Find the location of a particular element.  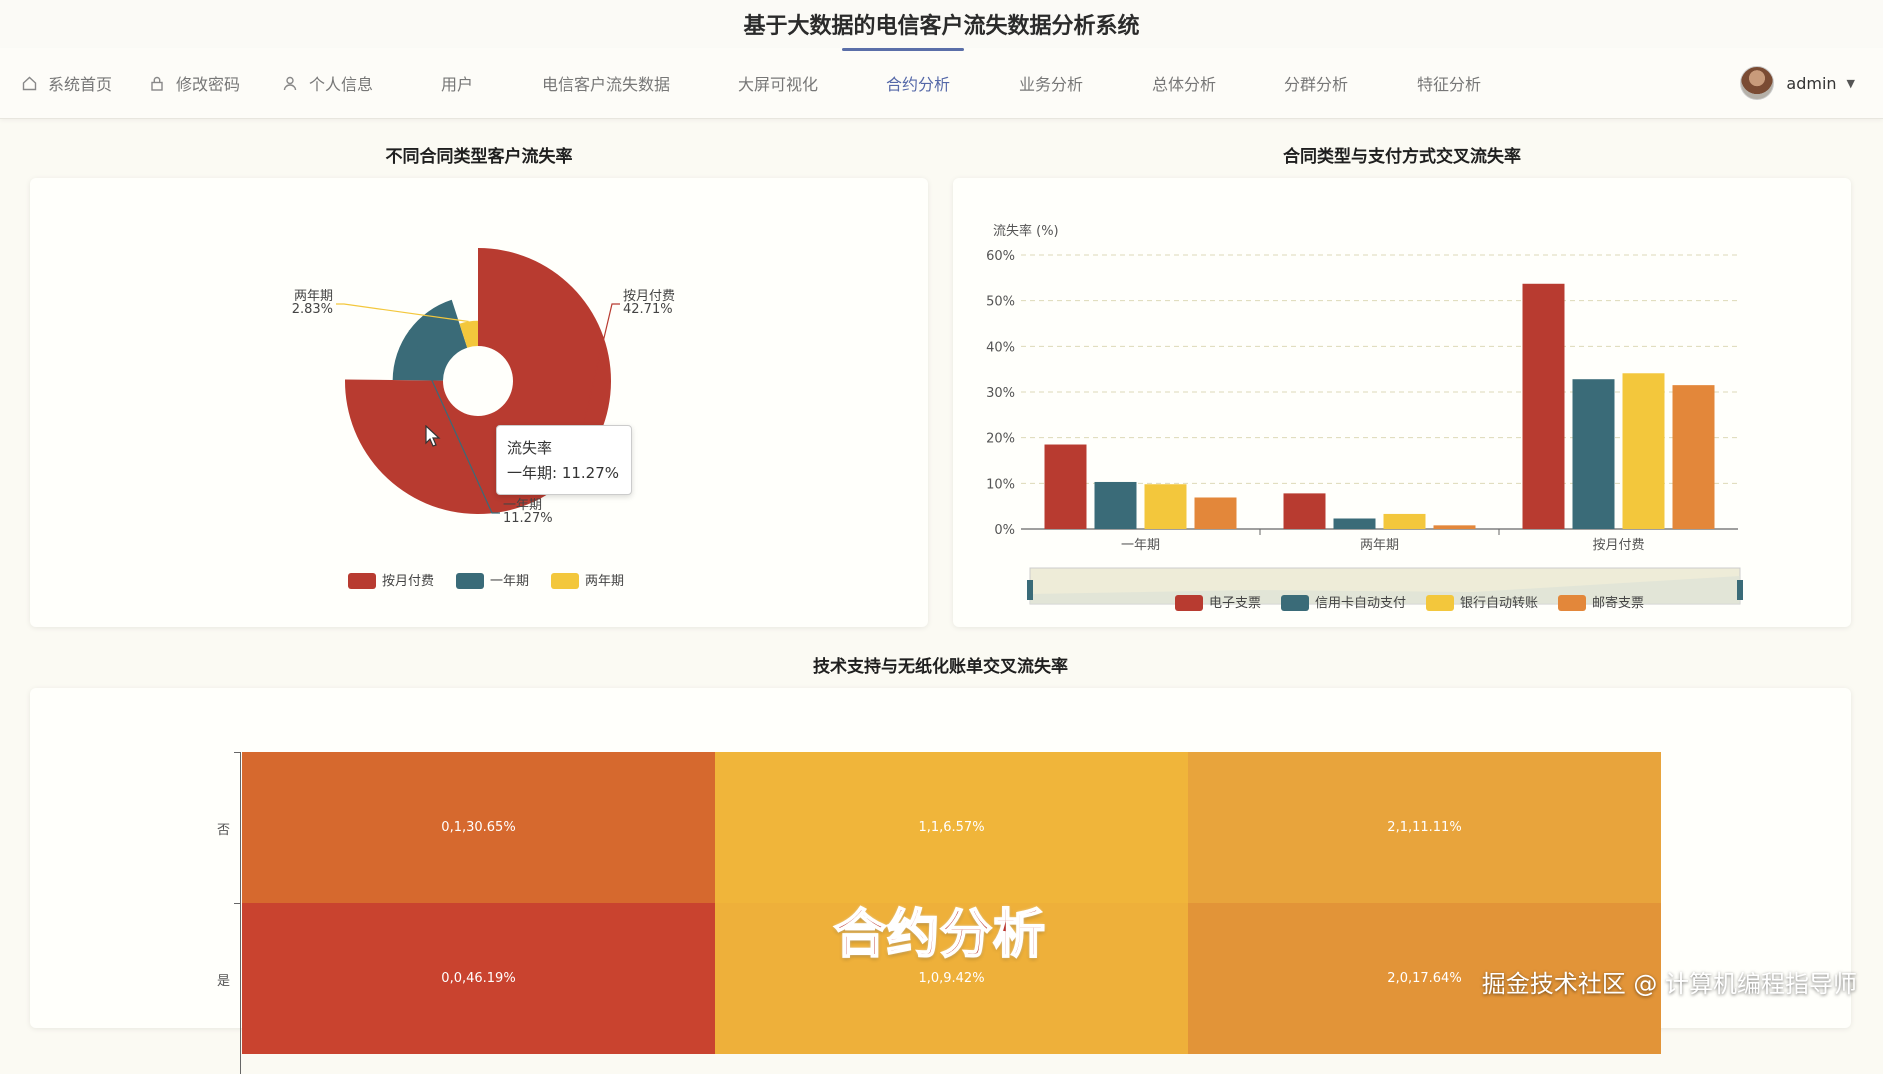

bar-section-title: 合同类型与支付方式交叉流失率 is located at coordinates (1402, 157).